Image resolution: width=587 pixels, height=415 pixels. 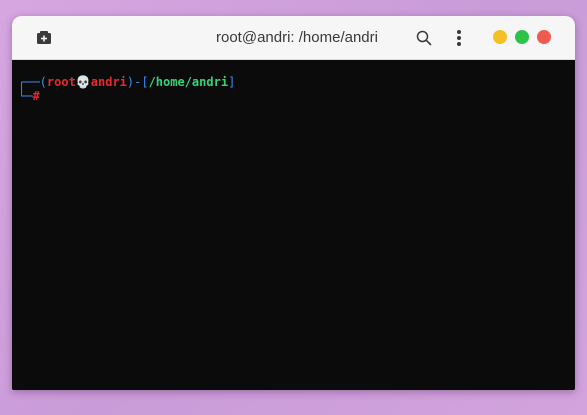 I want to click on prompt-line-1: ┌──(root💀andri)-[/home/andri], so click(x=126, y=82).